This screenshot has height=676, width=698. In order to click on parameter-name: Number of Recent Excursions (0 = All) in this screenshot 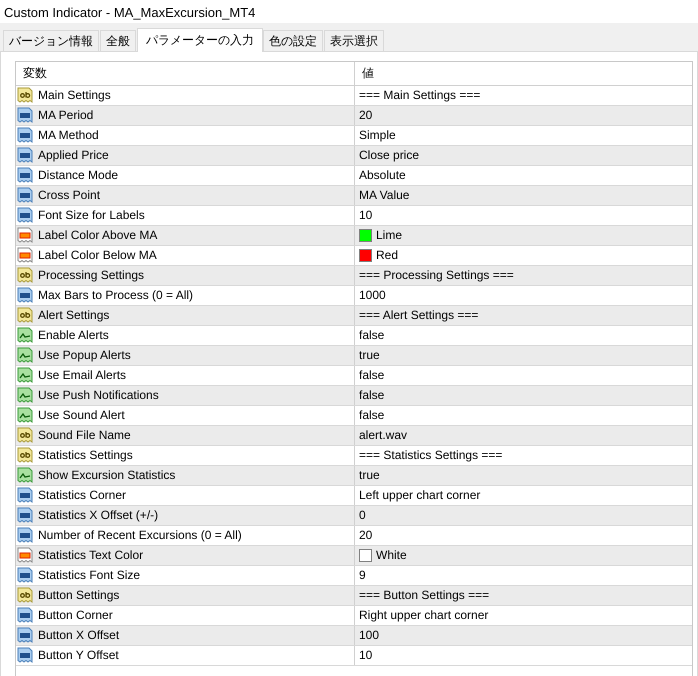, I will do `click(140, 535)`.